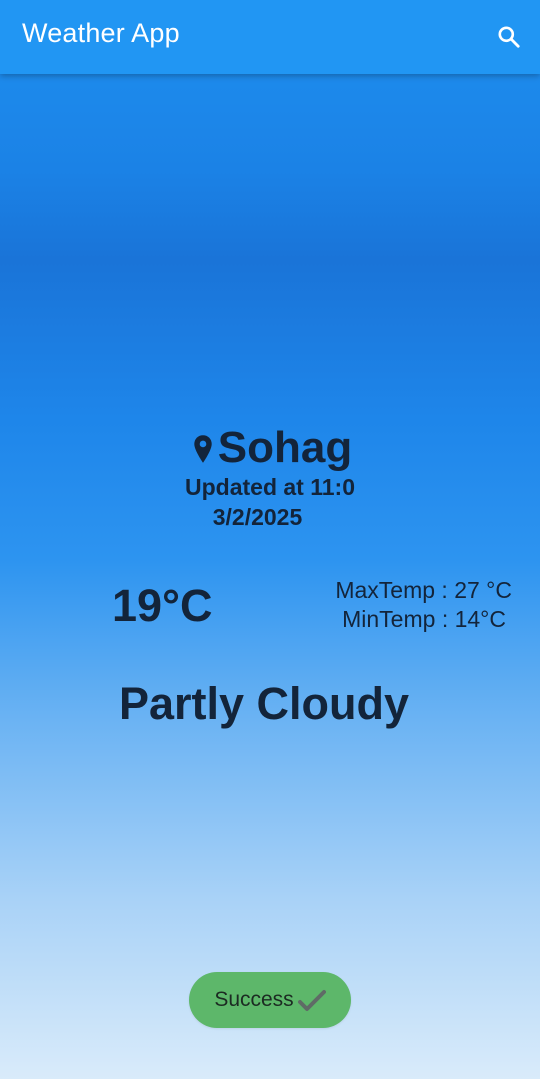  Describe the element at coordinates (254, 999) in the screenshot. I see `toast-label: Success` at that location.